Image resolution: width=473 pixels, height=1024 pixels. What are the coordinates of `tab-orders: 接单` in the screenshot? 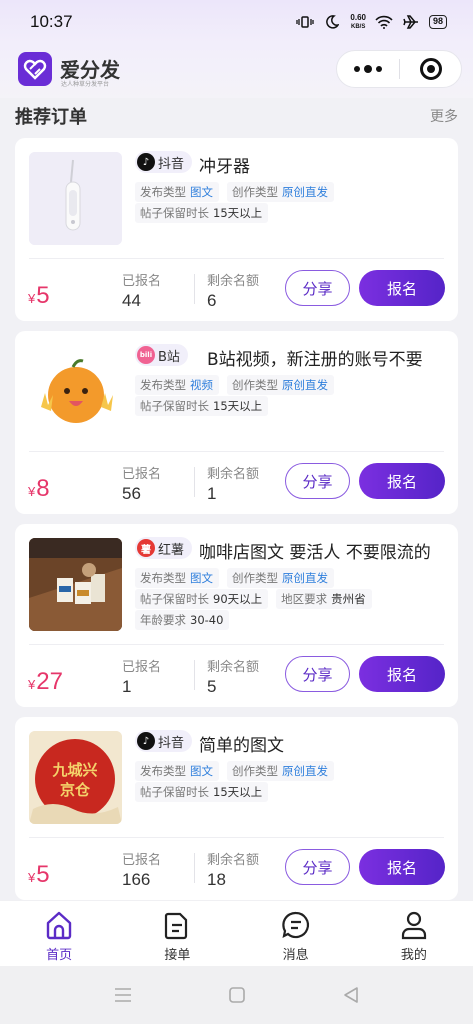 It's located at (177, 933).